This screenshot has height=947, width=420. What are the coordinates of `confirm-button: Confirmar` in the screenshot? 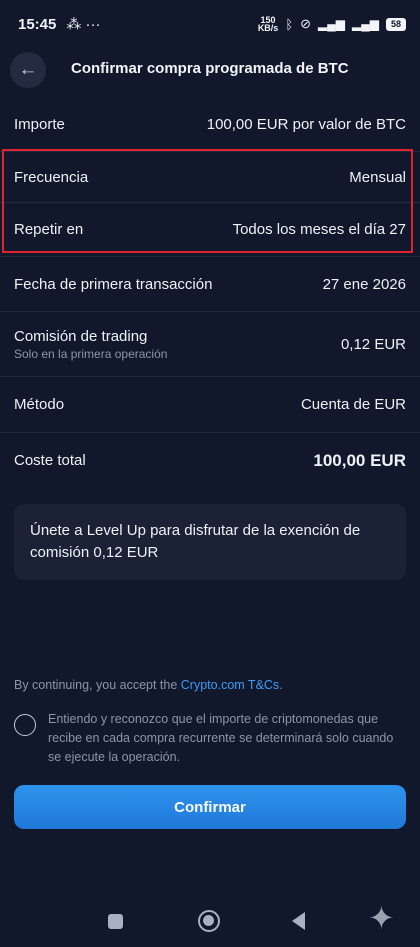 It's located at (210, 807).